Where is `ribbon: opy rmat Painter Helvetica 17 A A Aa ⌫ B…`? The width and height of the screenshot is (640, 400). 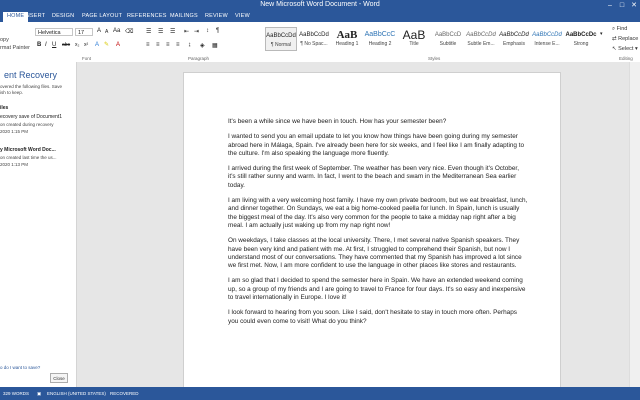 ribbon: opy rmat Painter Helvetica 17 A A Aa ⌫ B… is located at coordinates (320, 42).